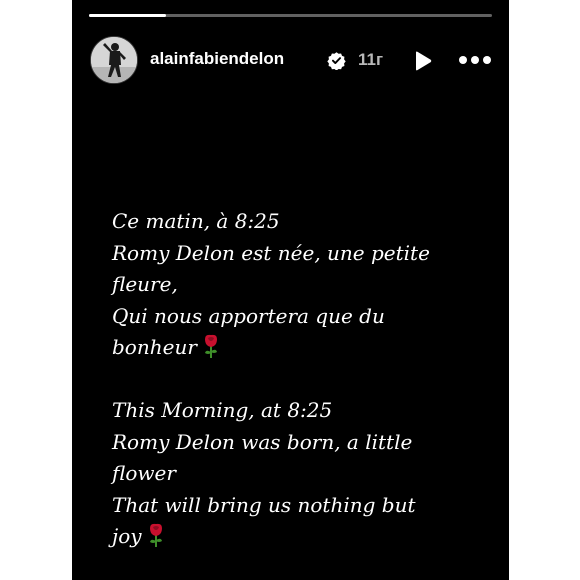 The width and height of the screenshot is (580, 580). Describe the element at coordinates (302, 537) in the screenshot. I see `caption-line-with-emoji: joy` at that location.